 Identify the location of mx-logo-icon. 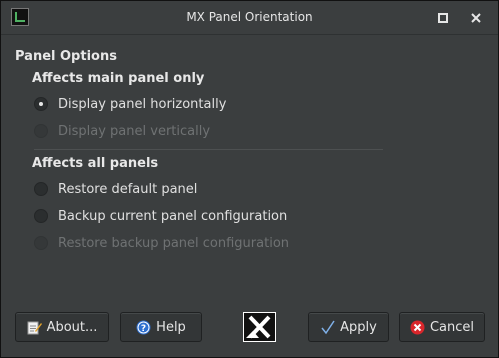
(259, 327).